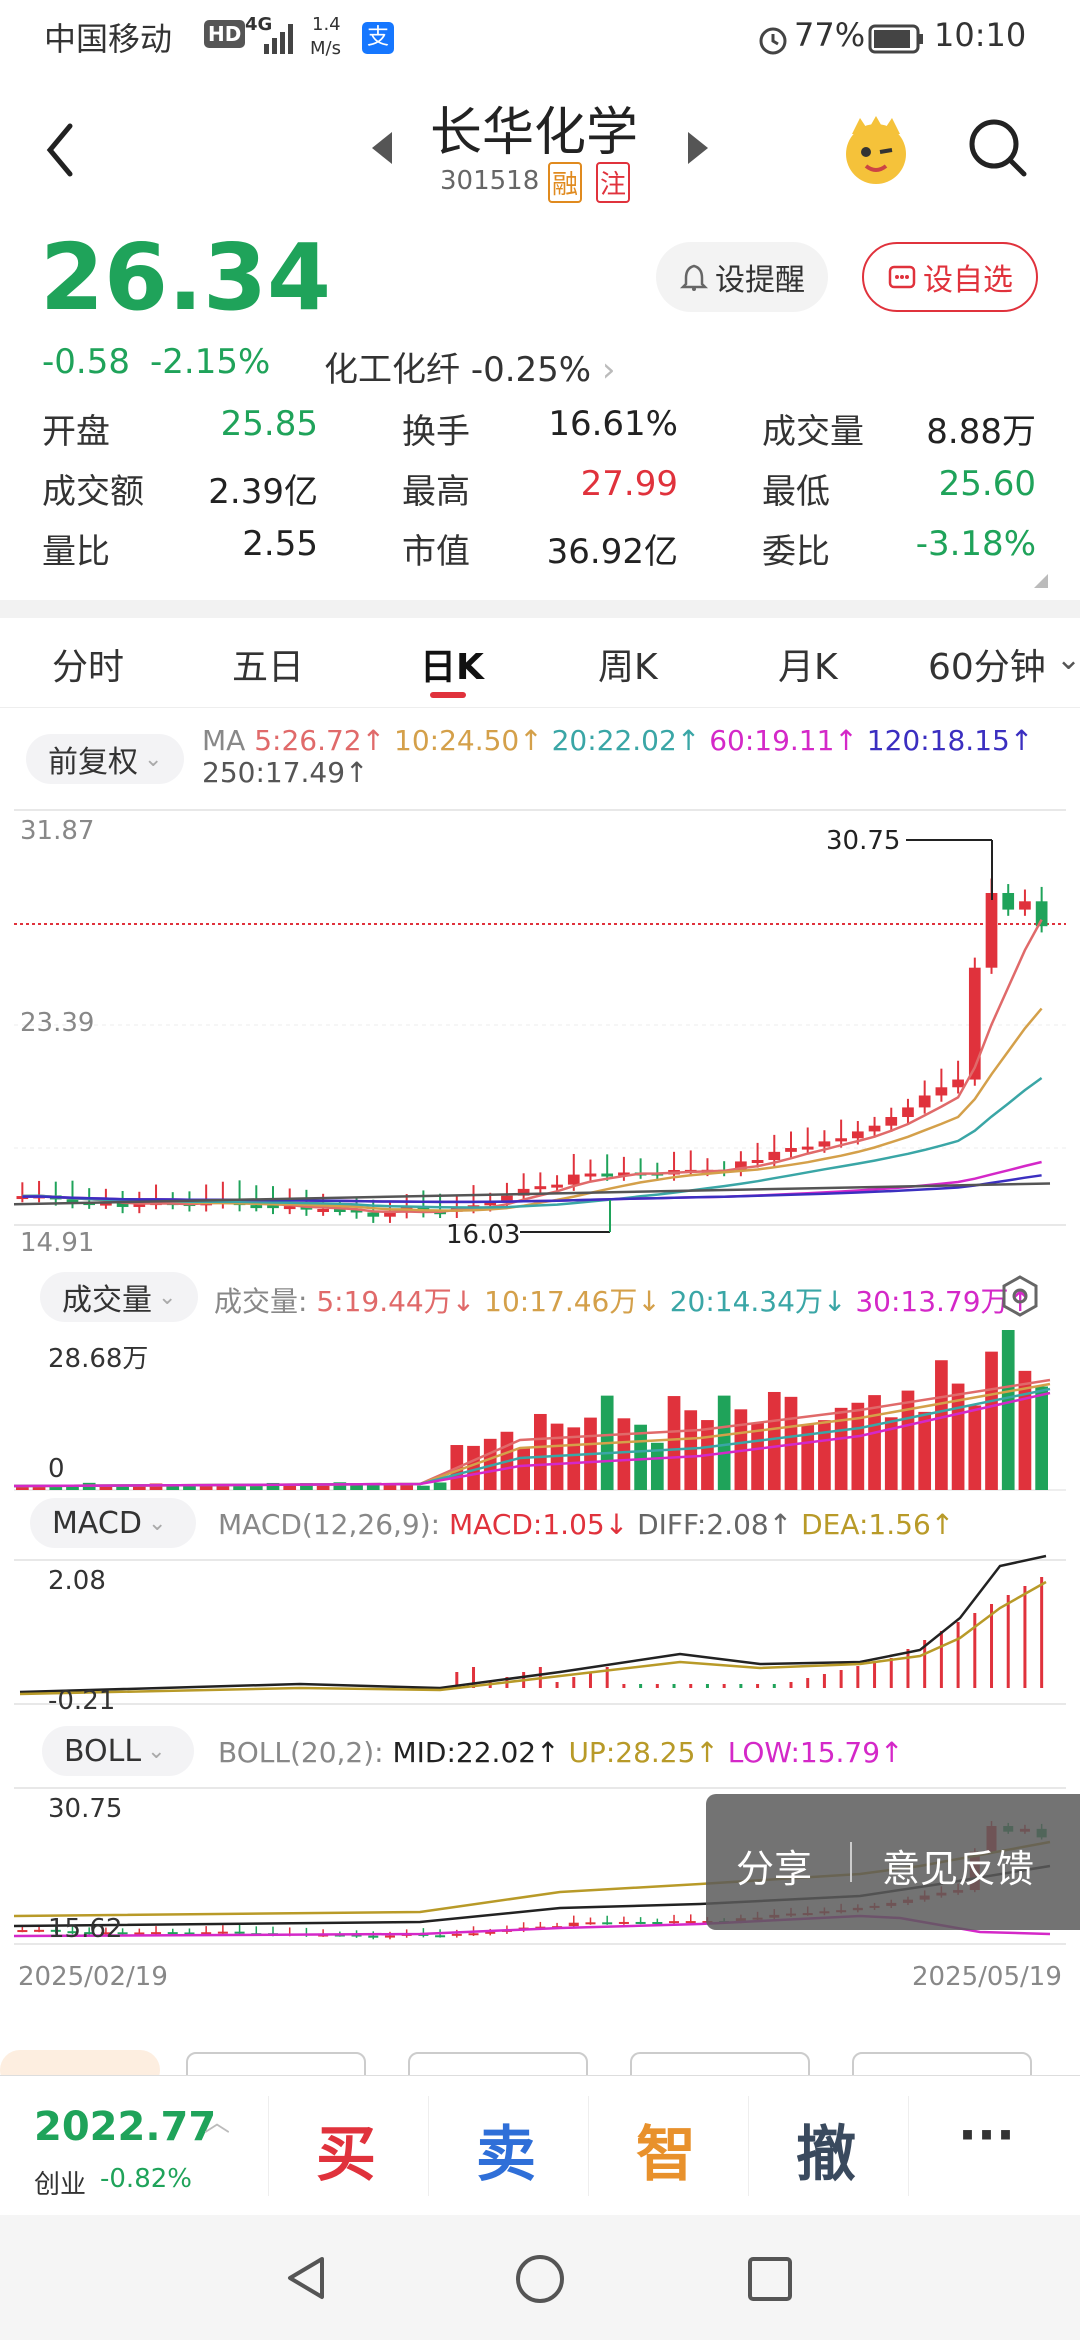  Describe the element at coordinates (506, 2149) in the screenshot. I see `sell-button: 卖` at that location.